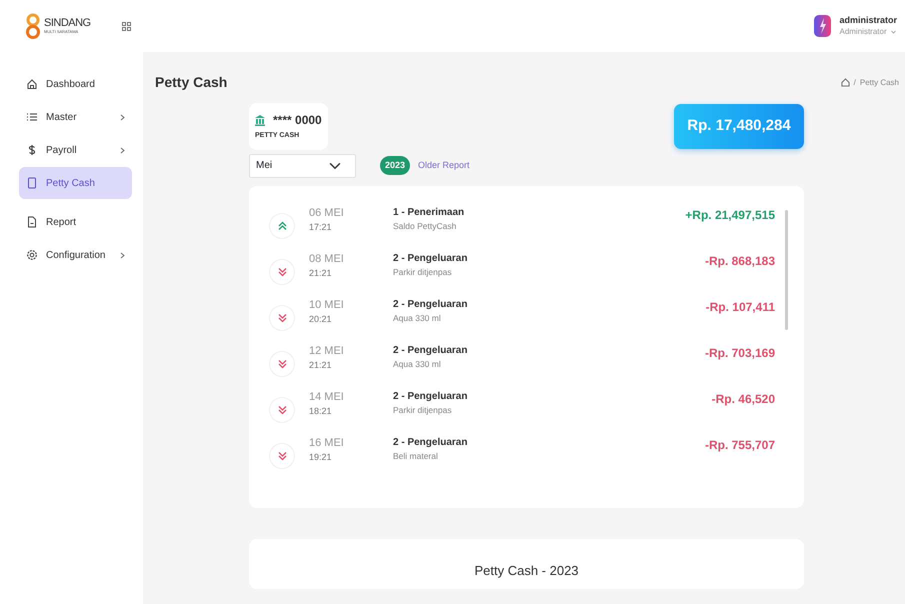  Describe the element at coordinates (75, 255) in the screenshot. I see `sidebar-item: Configuration` at that location.